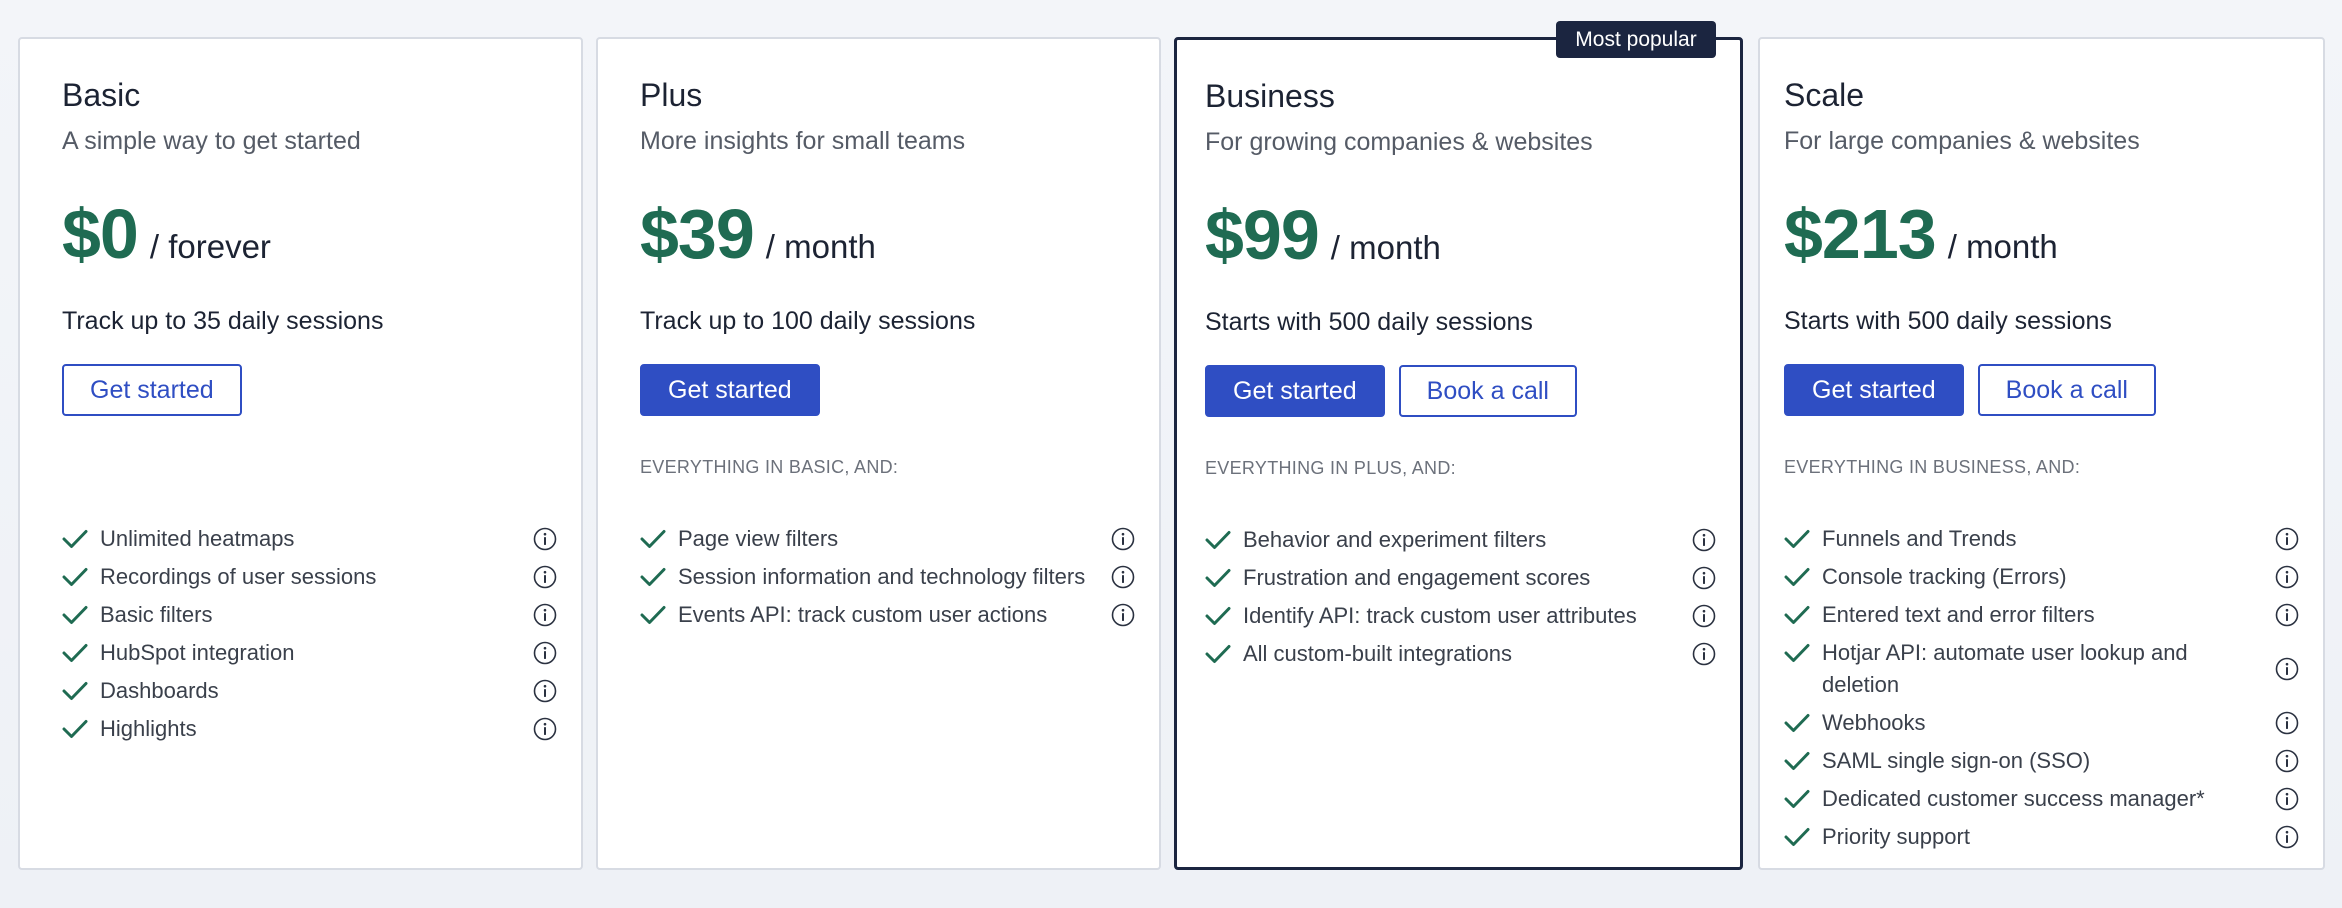 The height and width of the screenshot is (908, 2342). Describe the element at coordinates (2041, 799) in the screenshot. I see `feature-item: Dedicated customer success manager*` at that location.